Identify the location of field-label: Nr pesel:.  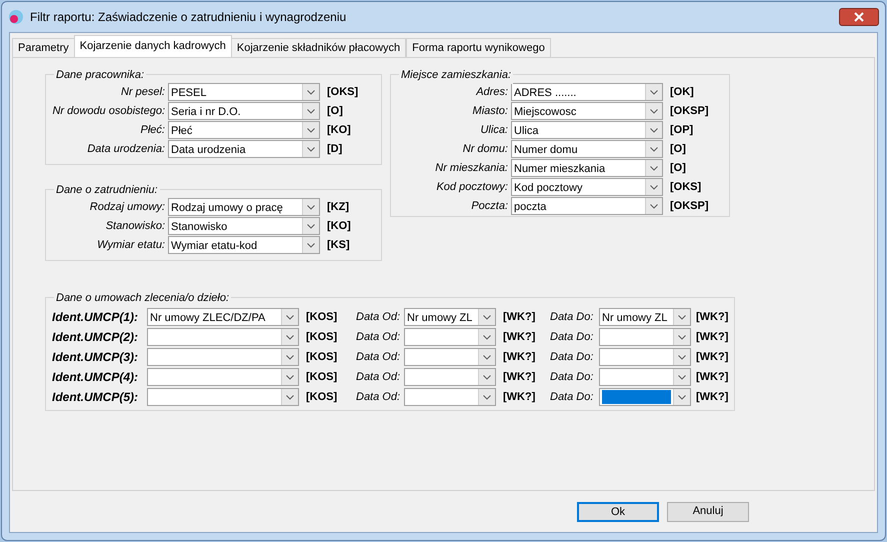
(142, 92).